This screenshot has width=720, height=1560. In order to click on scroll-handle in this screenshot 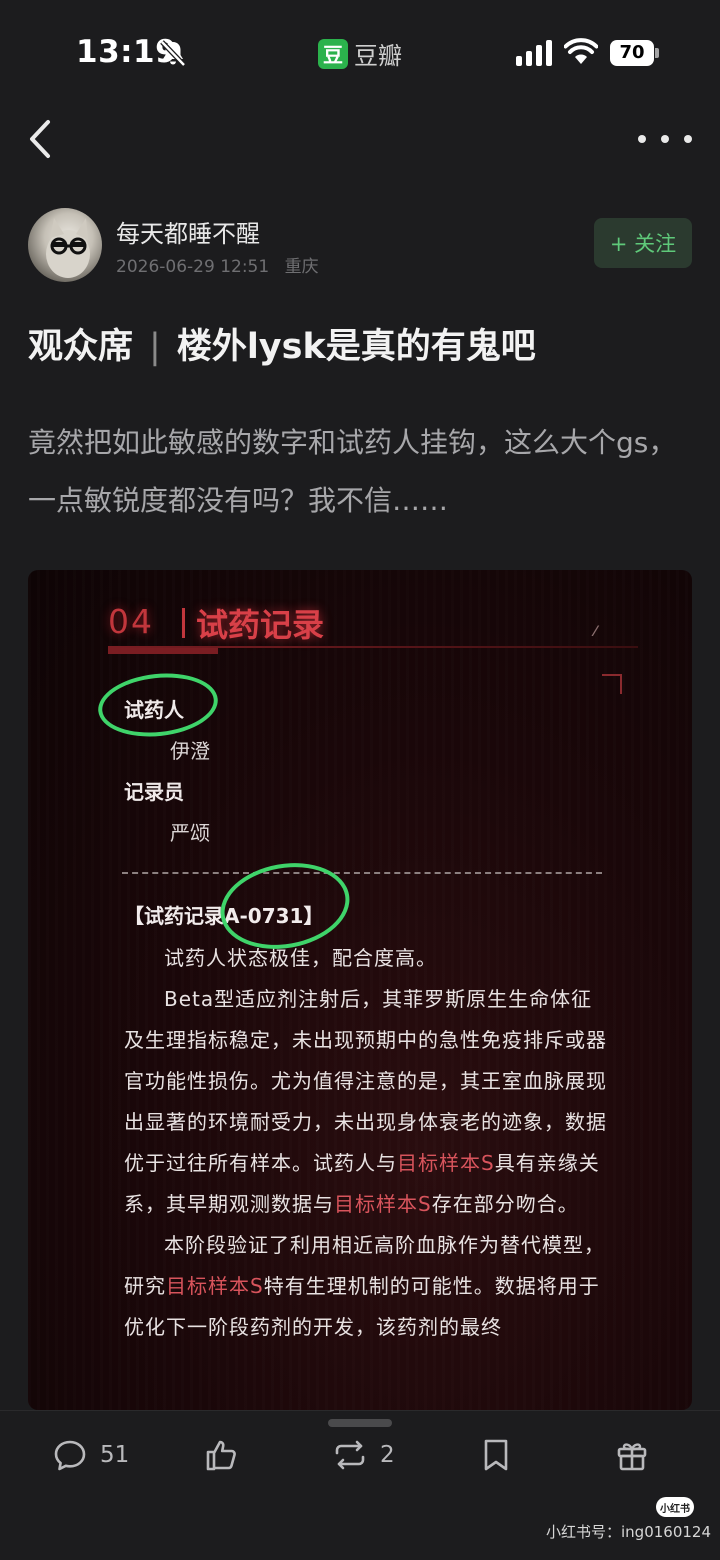, I will do `click(360, 1423)`.